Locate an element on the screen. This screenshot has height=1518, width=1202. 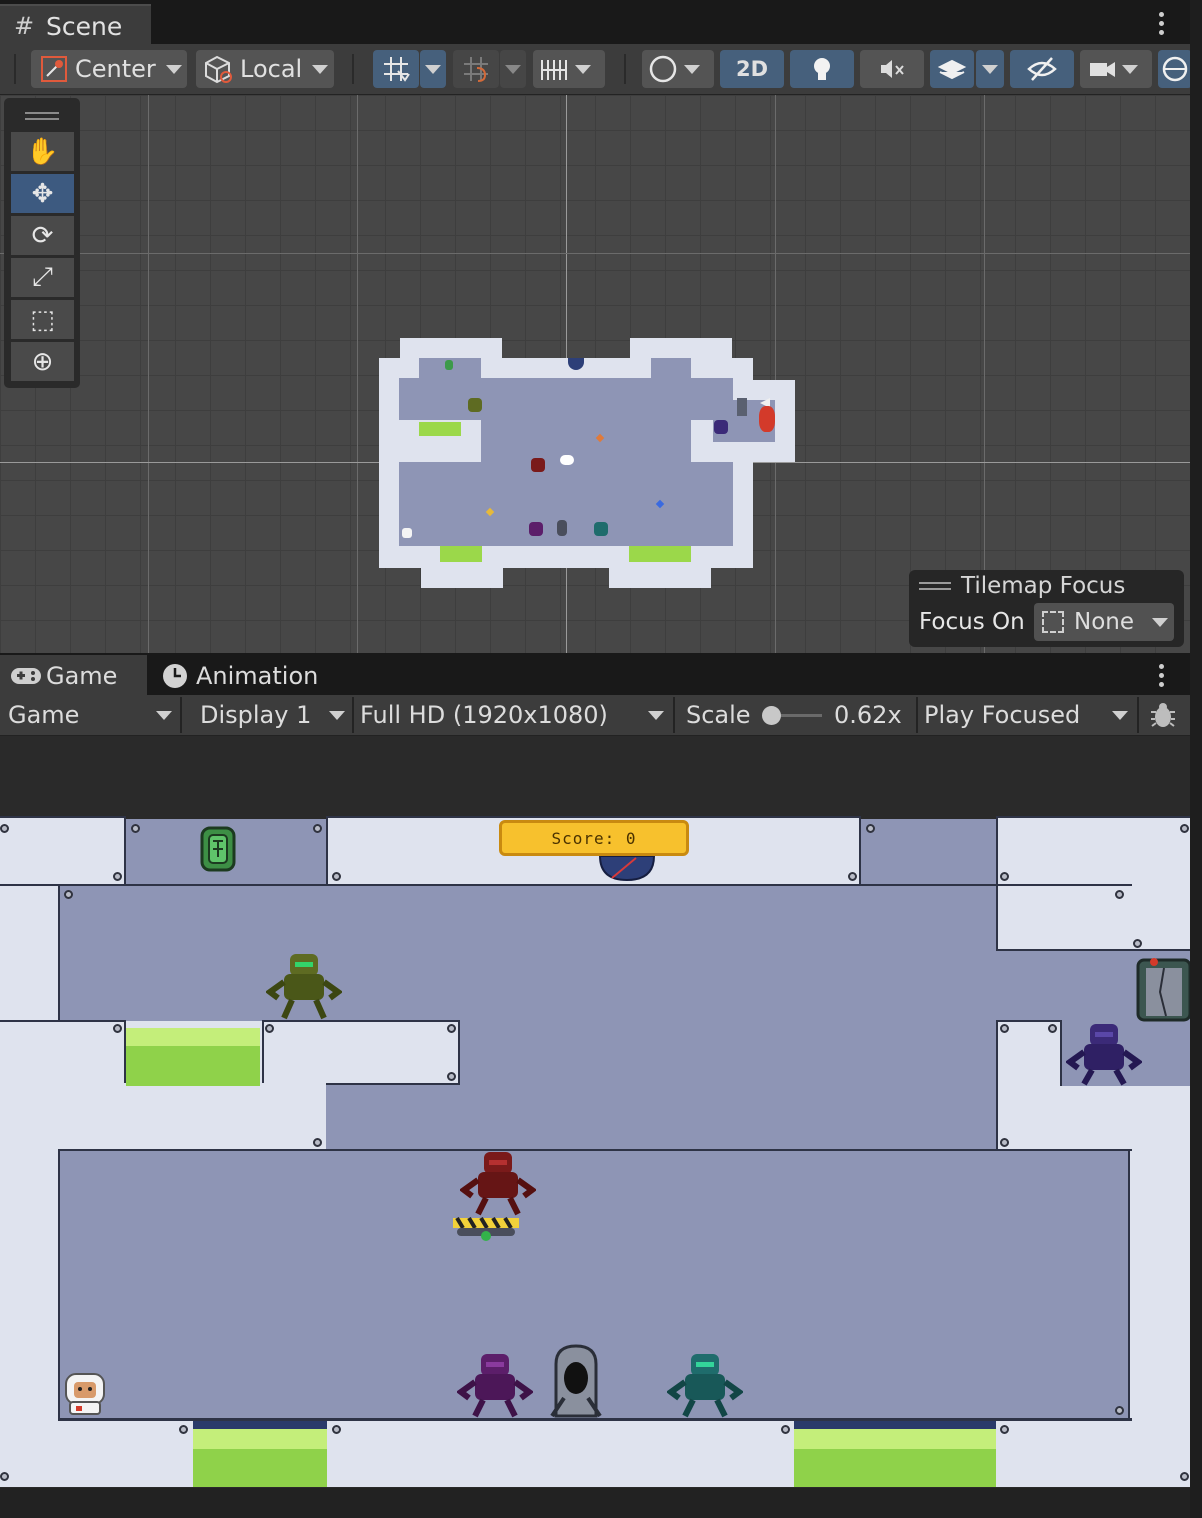
mute-icon is located at coordinates (892, 69).